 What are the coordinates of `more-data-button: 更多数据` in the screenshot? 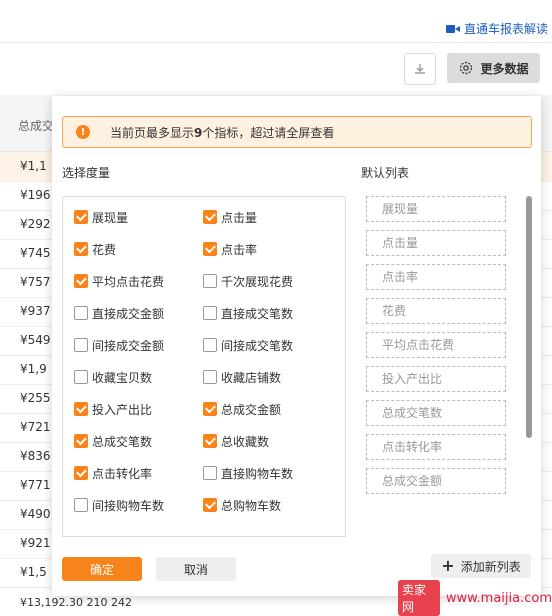 It's located at (493, 68).